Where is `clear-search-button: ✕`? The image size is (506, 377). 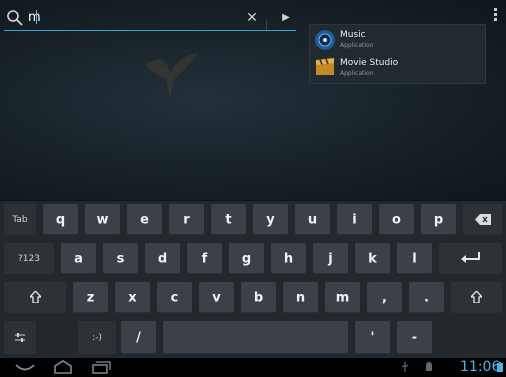
clear-search-button: ✕ is located at coordinates (252, 18).